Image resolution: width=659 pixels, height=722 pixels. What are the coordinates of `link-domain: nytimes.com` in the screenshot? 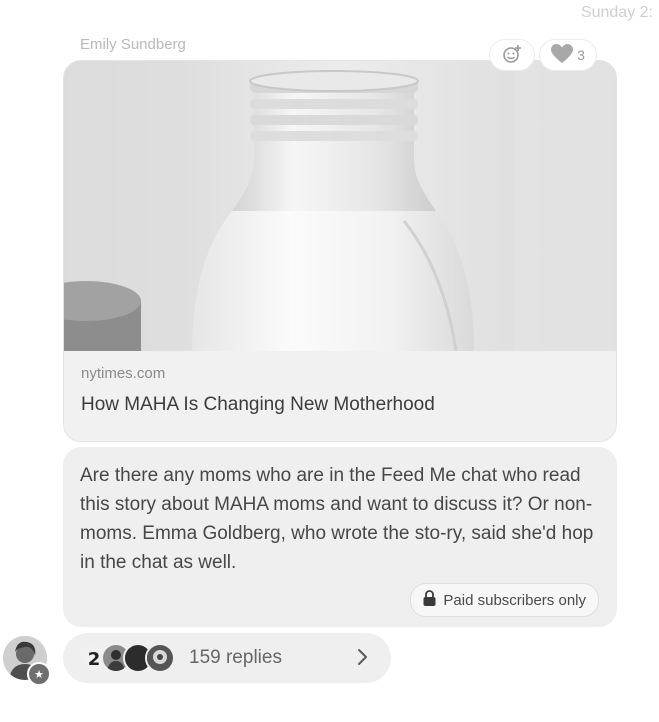 It's located at (123, 373).